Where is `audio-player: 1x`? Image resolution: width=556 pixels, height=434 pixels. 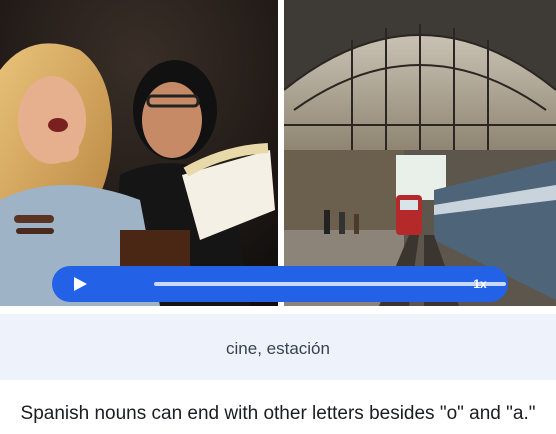 audio-player: 1x is located at coordinates (280, 284).